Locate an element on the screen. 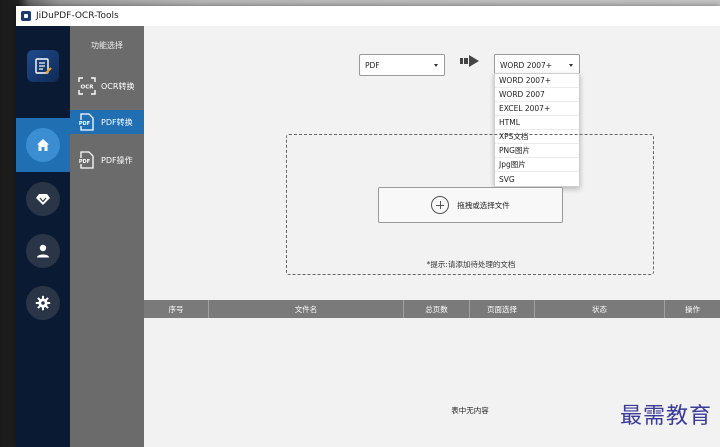 This screenshot has height=447, width=720. logo-document-icon is located at coordinates (43, 66).